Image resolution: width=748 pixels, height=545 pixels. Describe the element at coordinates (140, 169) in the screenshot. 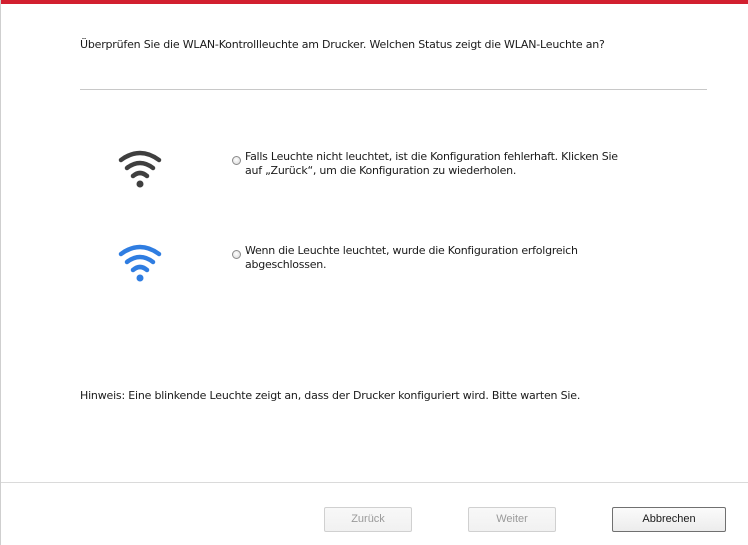

I see `wifi-off-icon` at that location.